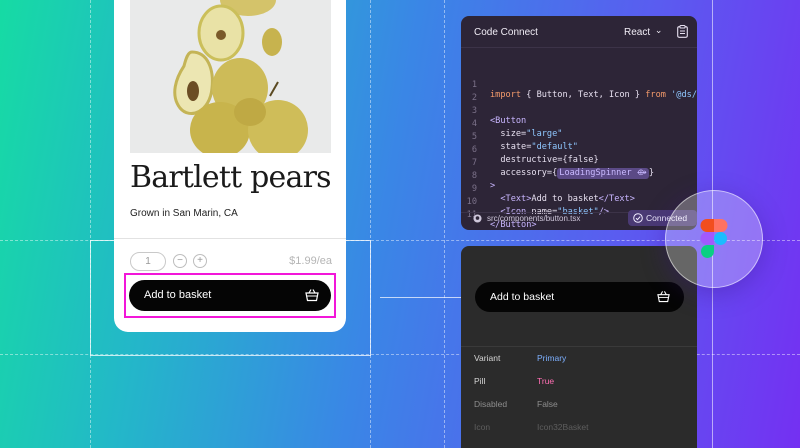 Image resolution: width=800 pixels, height=448 pixels. I want to click on connector-line, so click(420, 297).